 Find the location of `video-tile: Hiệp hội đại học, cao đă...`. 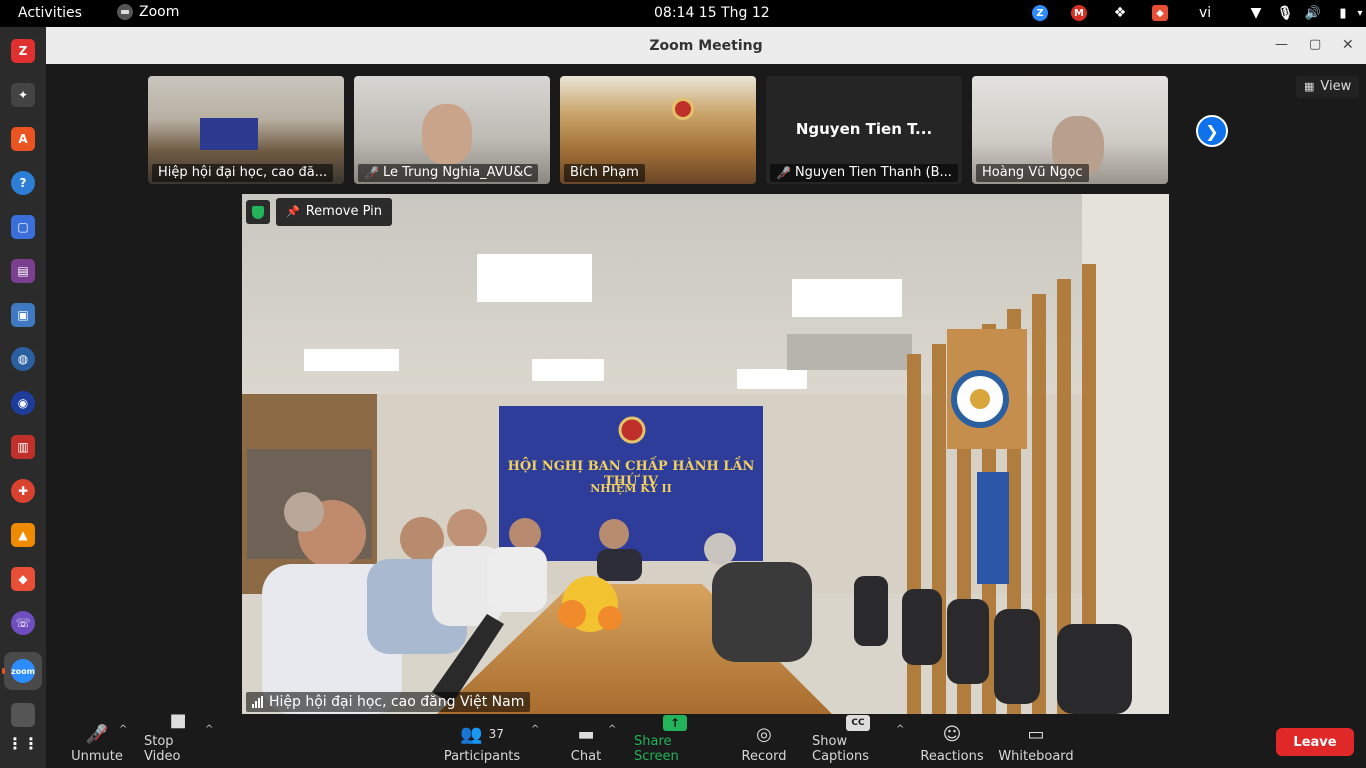

video-tile: Hiệp hội đại học, cao đă... is located at coordinates (246, 130).